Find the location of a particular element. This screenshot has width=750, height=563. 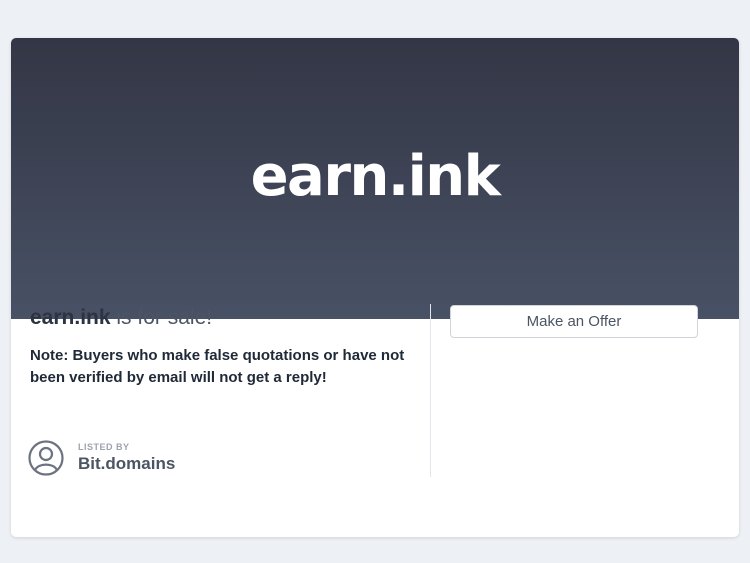

sale-domain-name: earn.ink is located at coordinates (70, 317).